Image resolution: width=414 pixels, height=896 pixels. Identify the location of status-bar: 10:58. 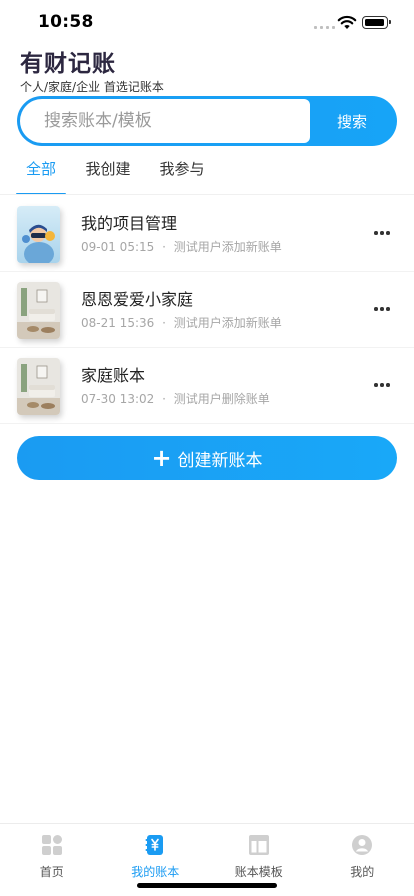
(207, 22).